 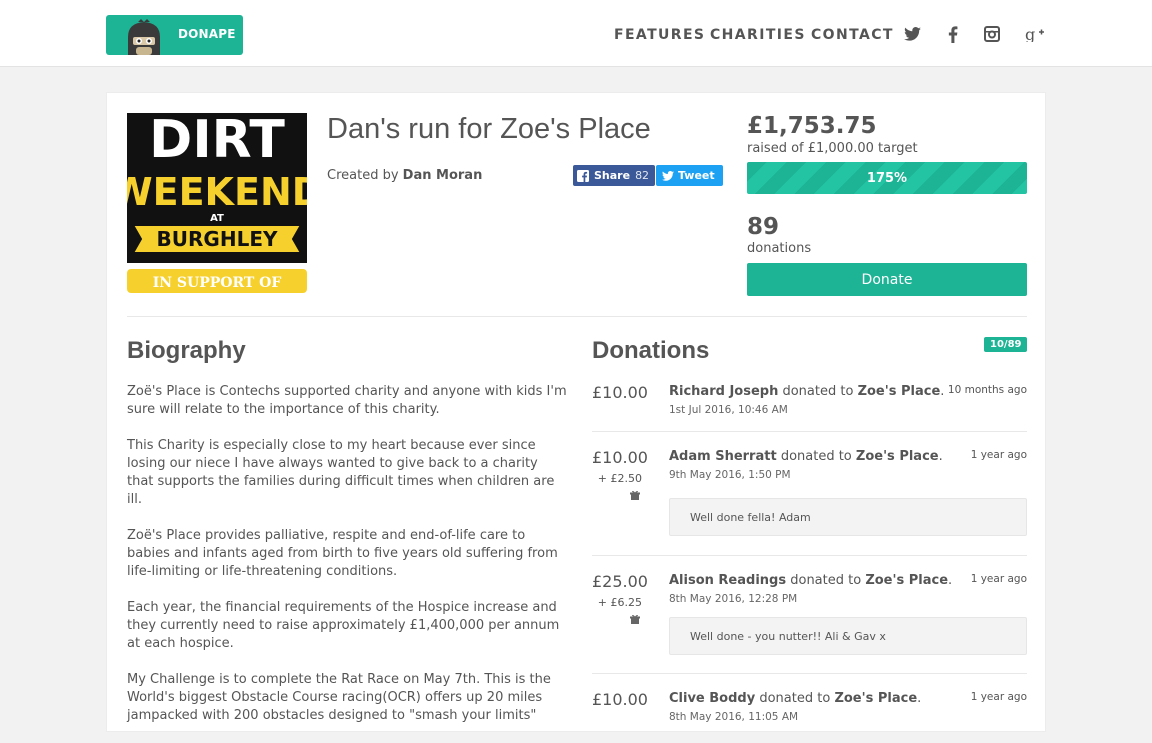 I want to click on creator-name: Dan Moran, so click(x=443, y=175).